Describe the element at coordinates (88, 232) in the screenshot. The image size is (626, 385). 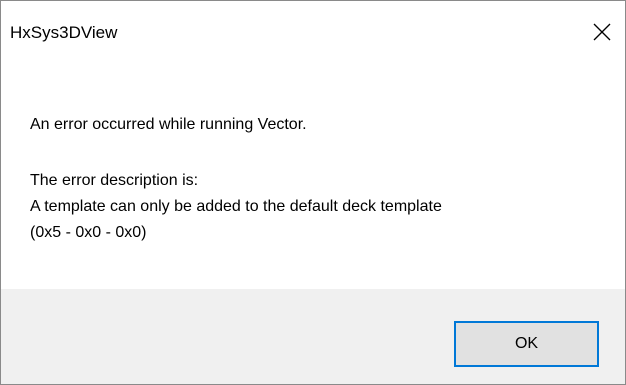
I see `error-code: (0x5 - 0x0 - 0x0)` at that location.